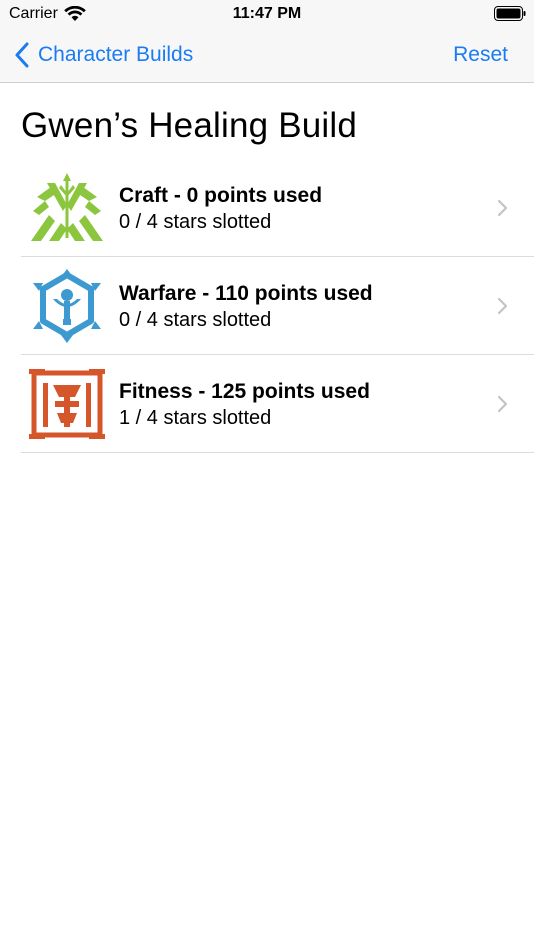 The height and width of the screenshot is (950, 534). What do you see at coordinates (244, 391) in the screenshot?
I see `skill-title: Fitness - 125 points used` at bounding box center [244, 391].